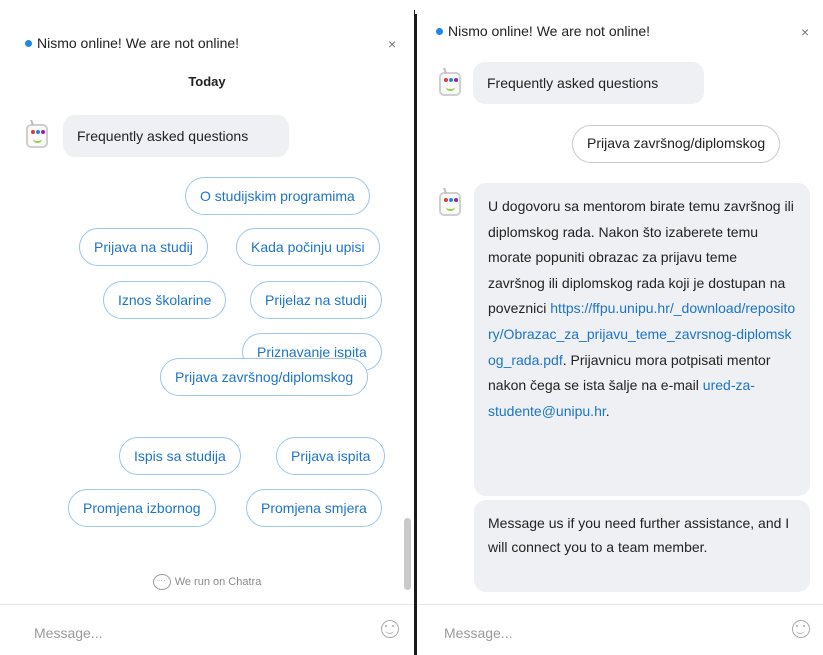  Describe the element at coordinates (218, 581) in the screenshot. I see `powered-by-label: We run on Chatra` at that location.